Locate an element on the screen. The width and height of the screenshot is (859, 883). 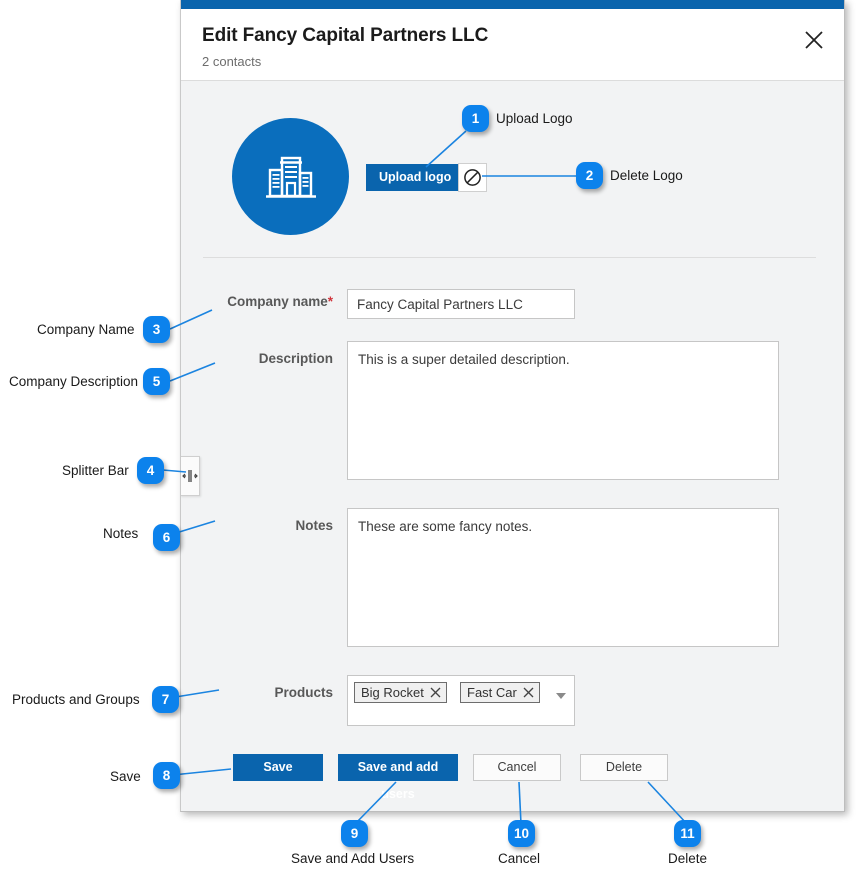
callout-badge-8: 8 is located at coordinates (166, 775).